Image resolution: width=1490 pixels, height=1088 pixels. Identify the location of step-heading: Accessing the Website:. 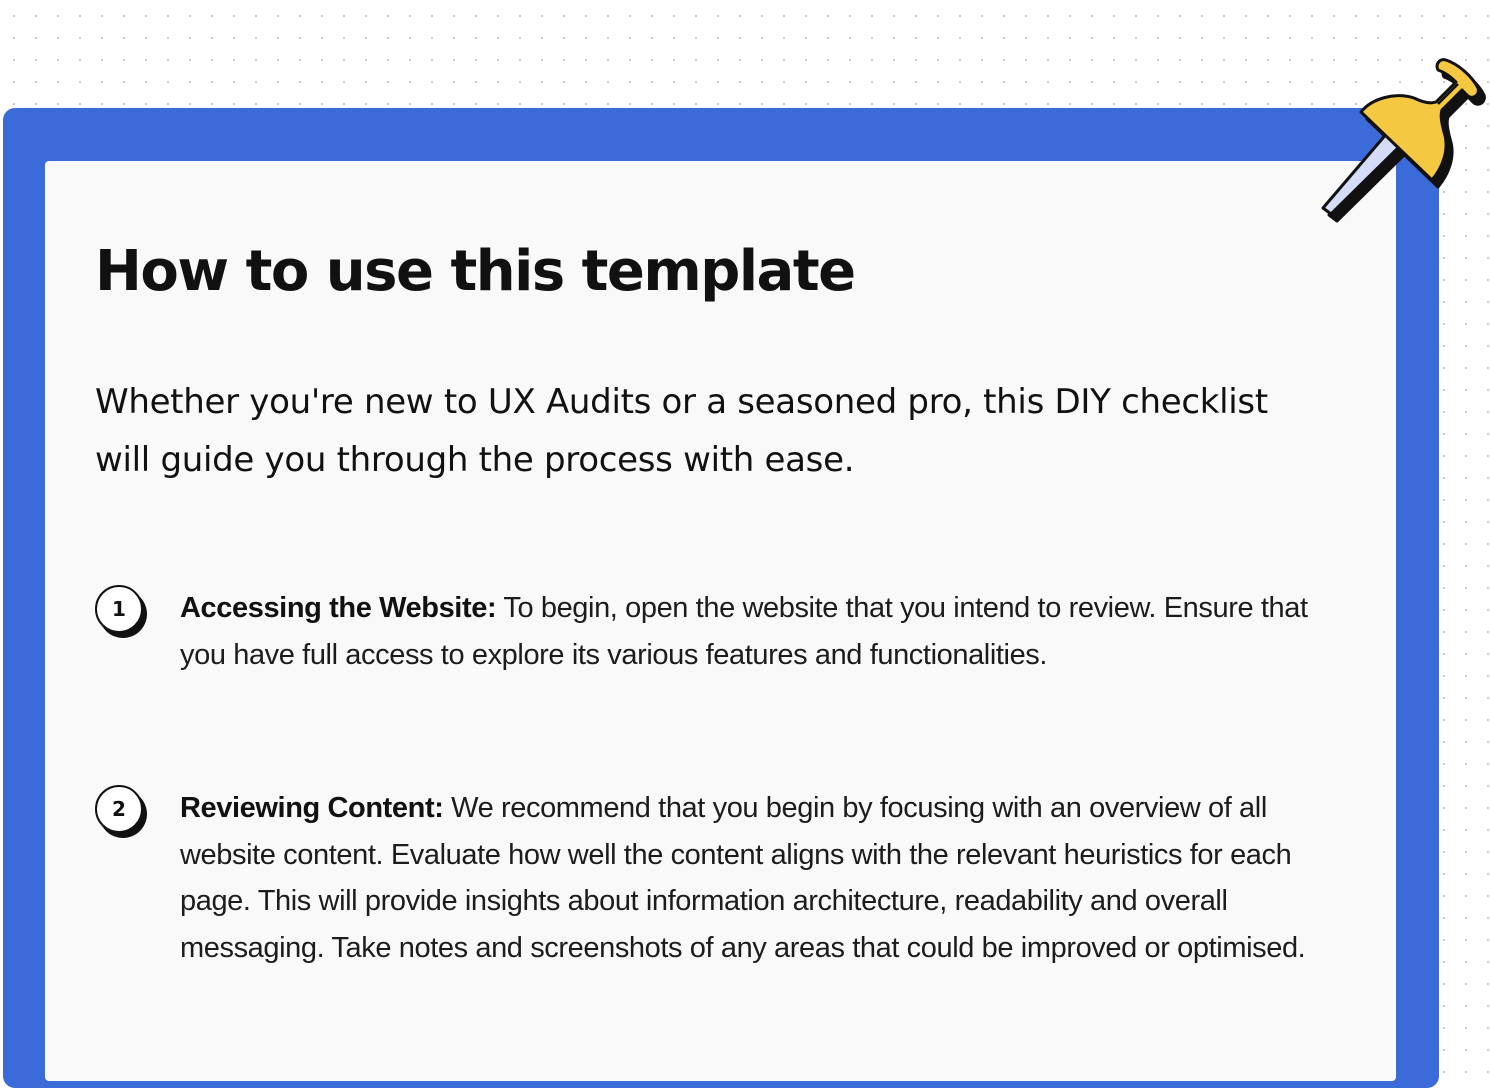
(338, 608).